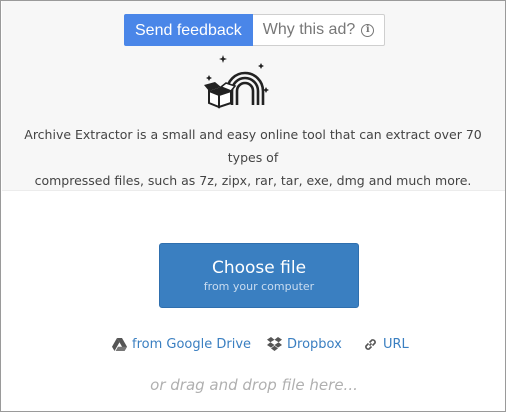 This screenshot has height=412, width=506. I want to click on url-label: URL, so click(396, 344).